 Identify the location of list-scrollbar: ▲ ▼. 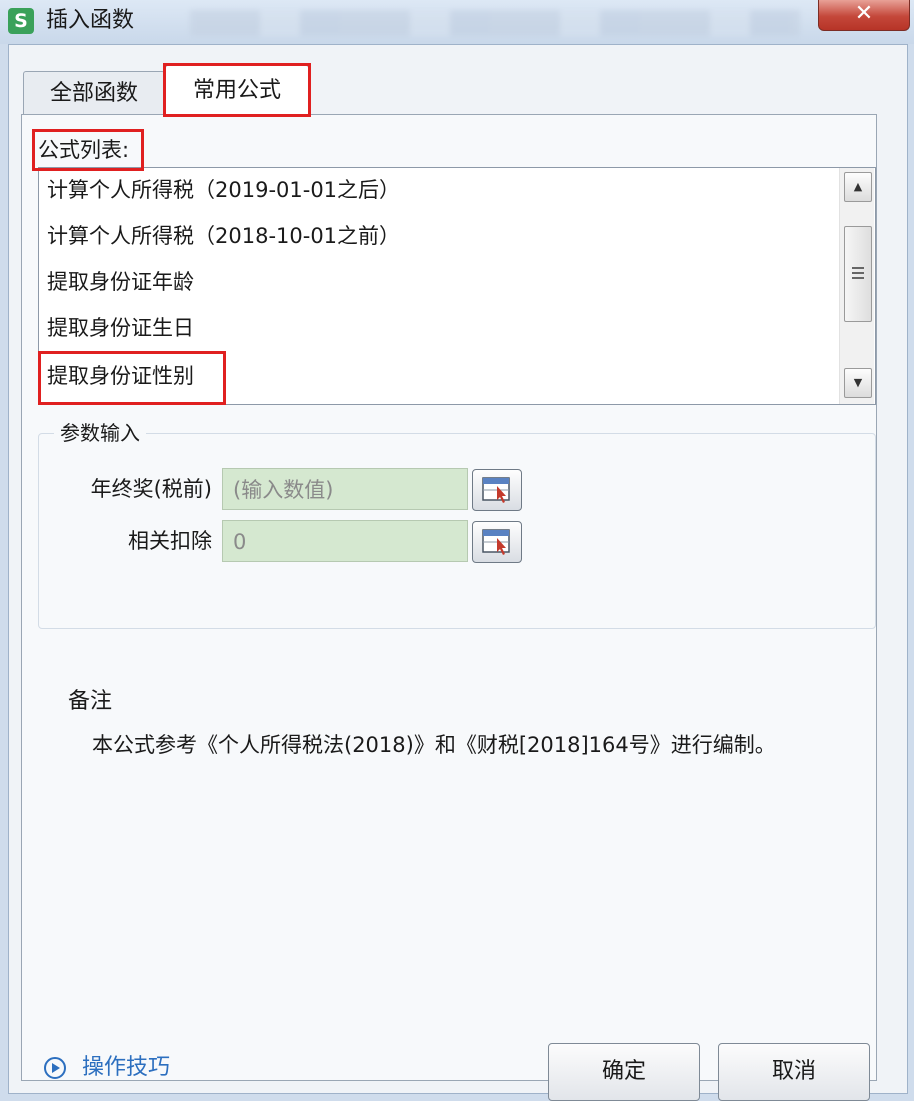
(856, 286).